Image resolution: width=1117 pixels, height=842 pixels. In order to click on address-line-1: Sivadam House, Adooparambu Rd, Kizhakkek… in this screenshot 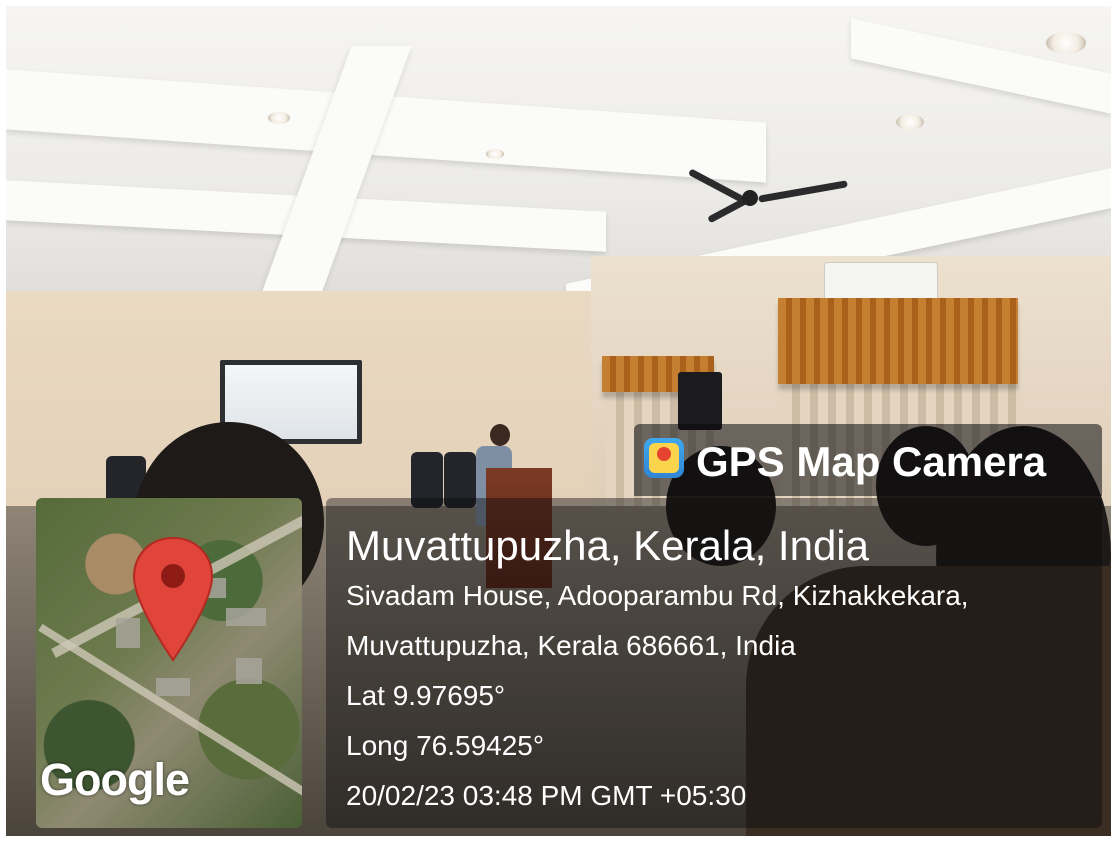, I will do `click(657, 595)`.